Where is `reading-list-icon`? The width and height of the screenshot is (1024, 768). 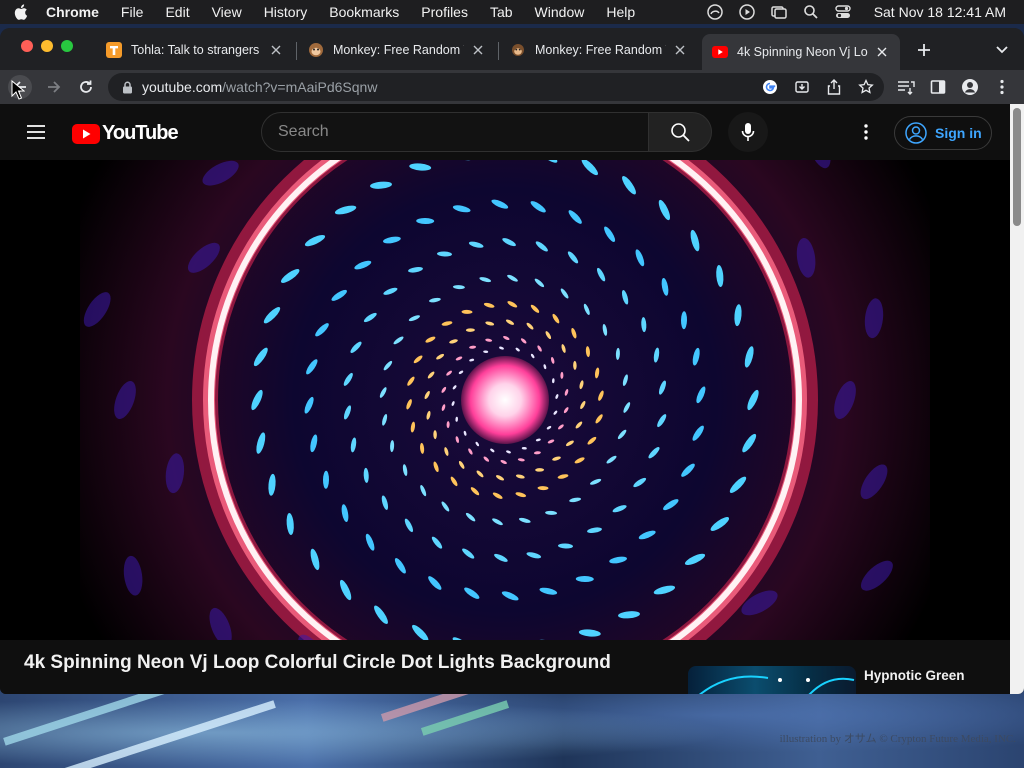
reading-list-icon is located at coordinates (906, 87).